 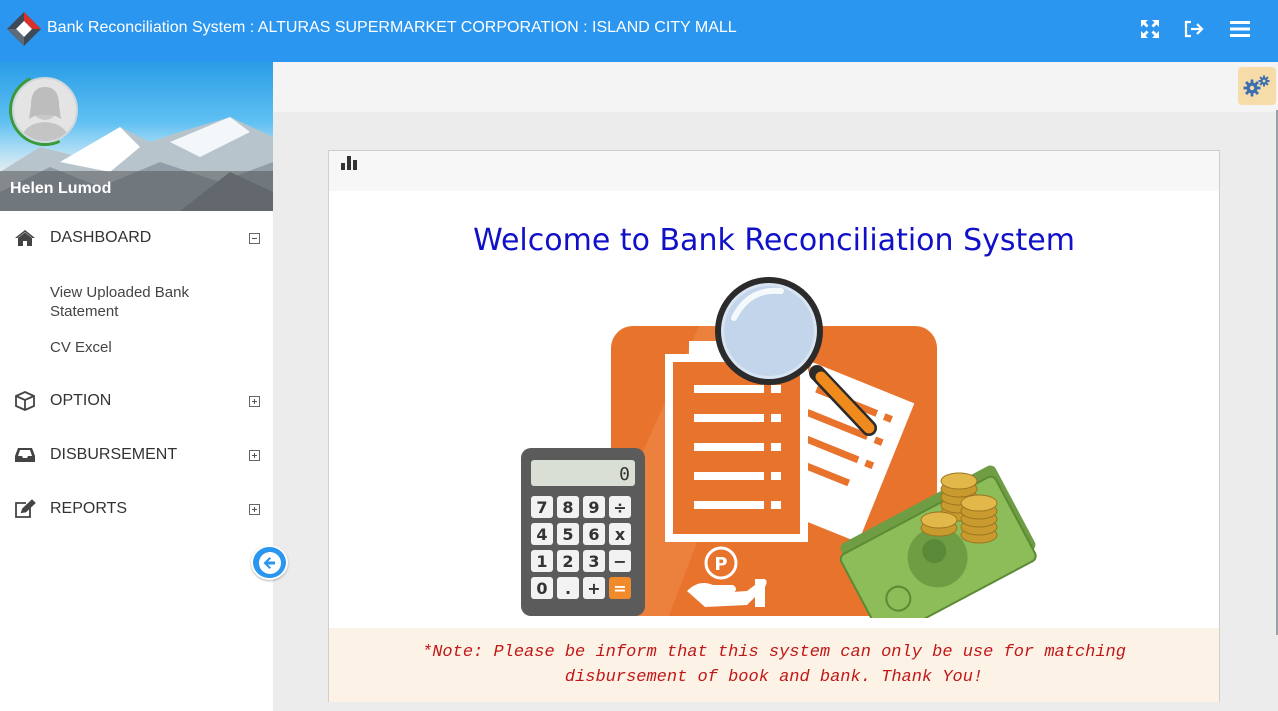 What do you see at coordinates (254, 238) in the screenshot?
I see `collapse-icon` at bounding box center [254, 238].